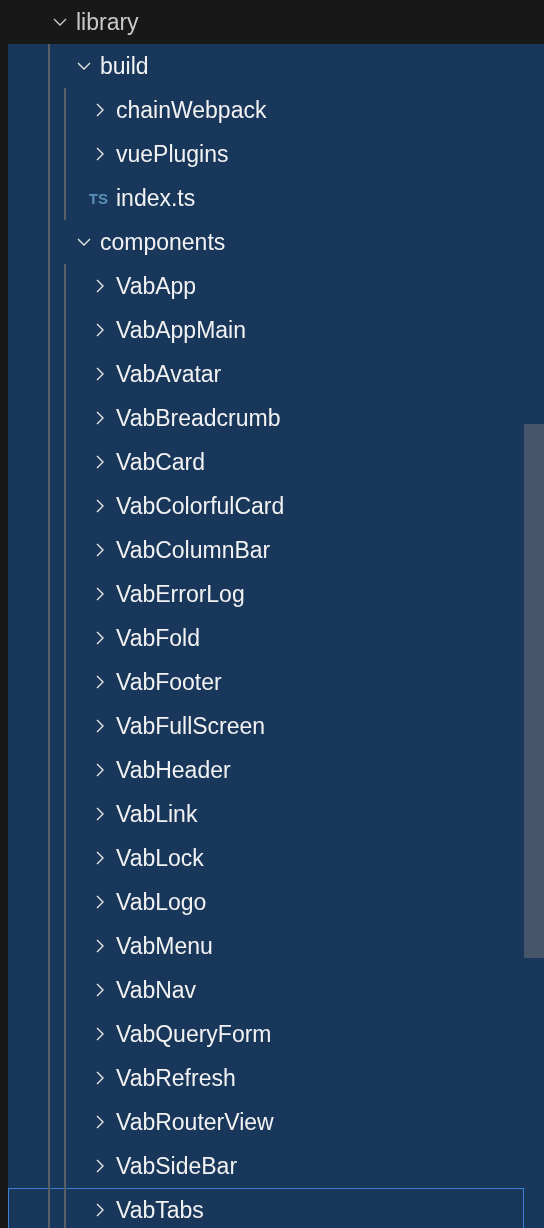 The height and width of the screenshot is (1228, 544). I want to click on tree-item: build, so click(266, 66).